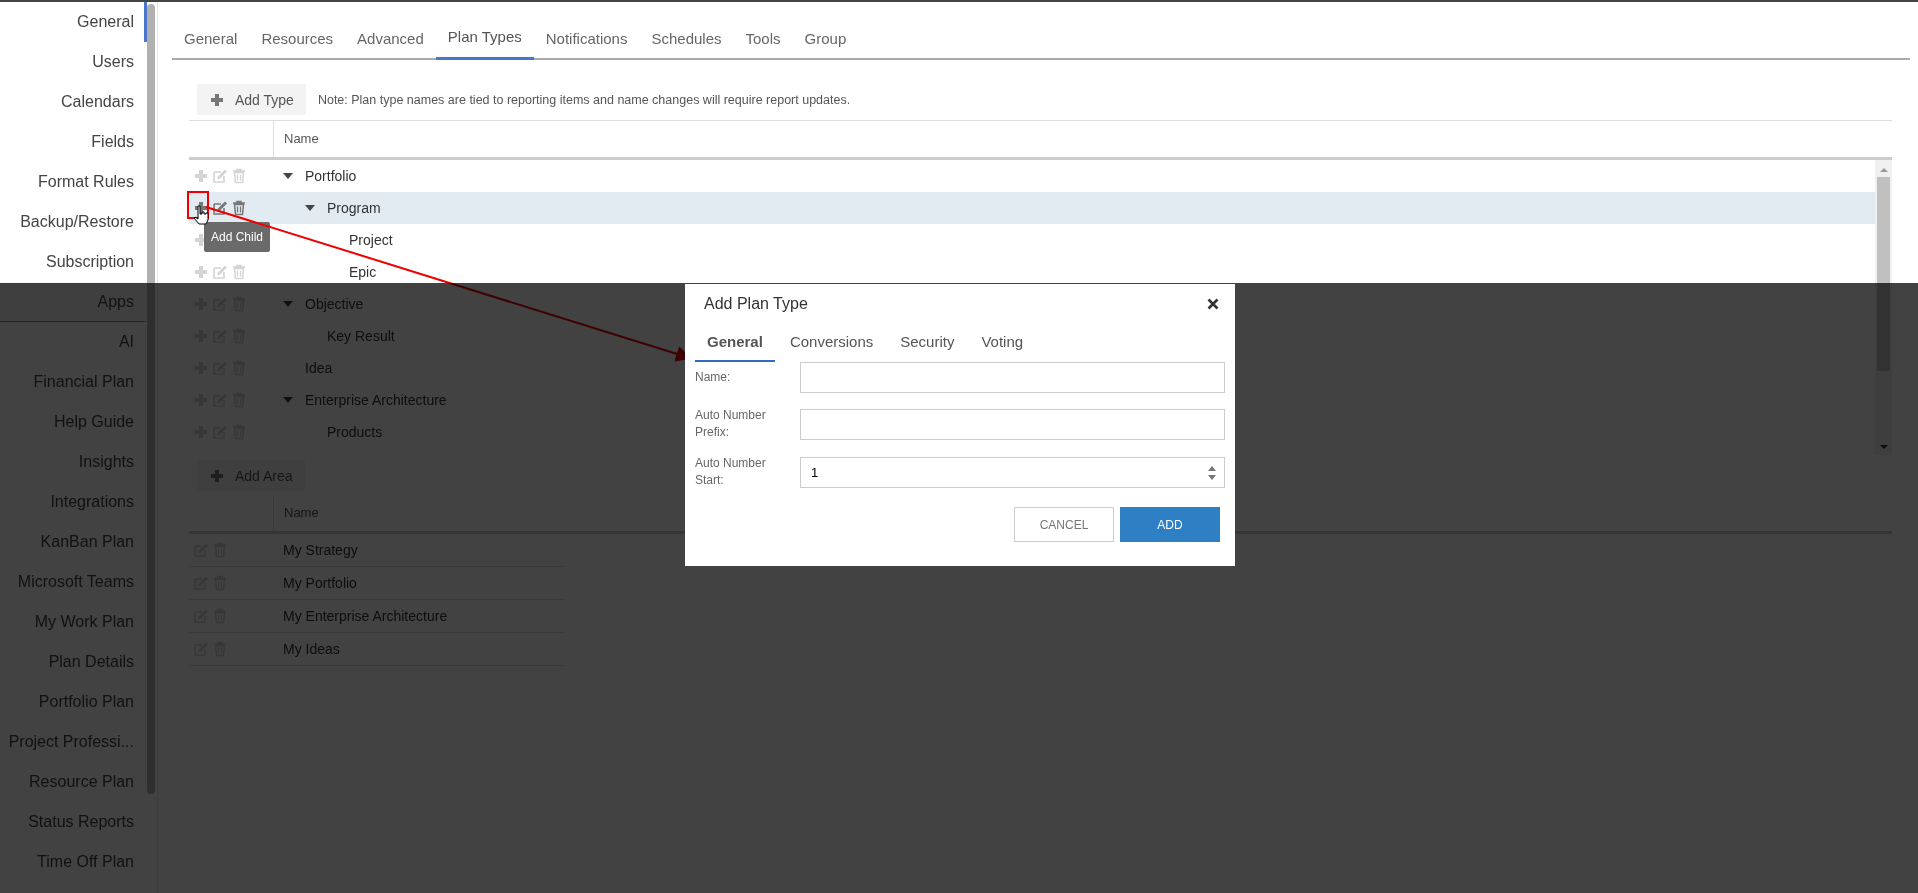 The width and height of the screenshot is (1918, 893). I want to click on spinner-icon, so click(1212, 472).